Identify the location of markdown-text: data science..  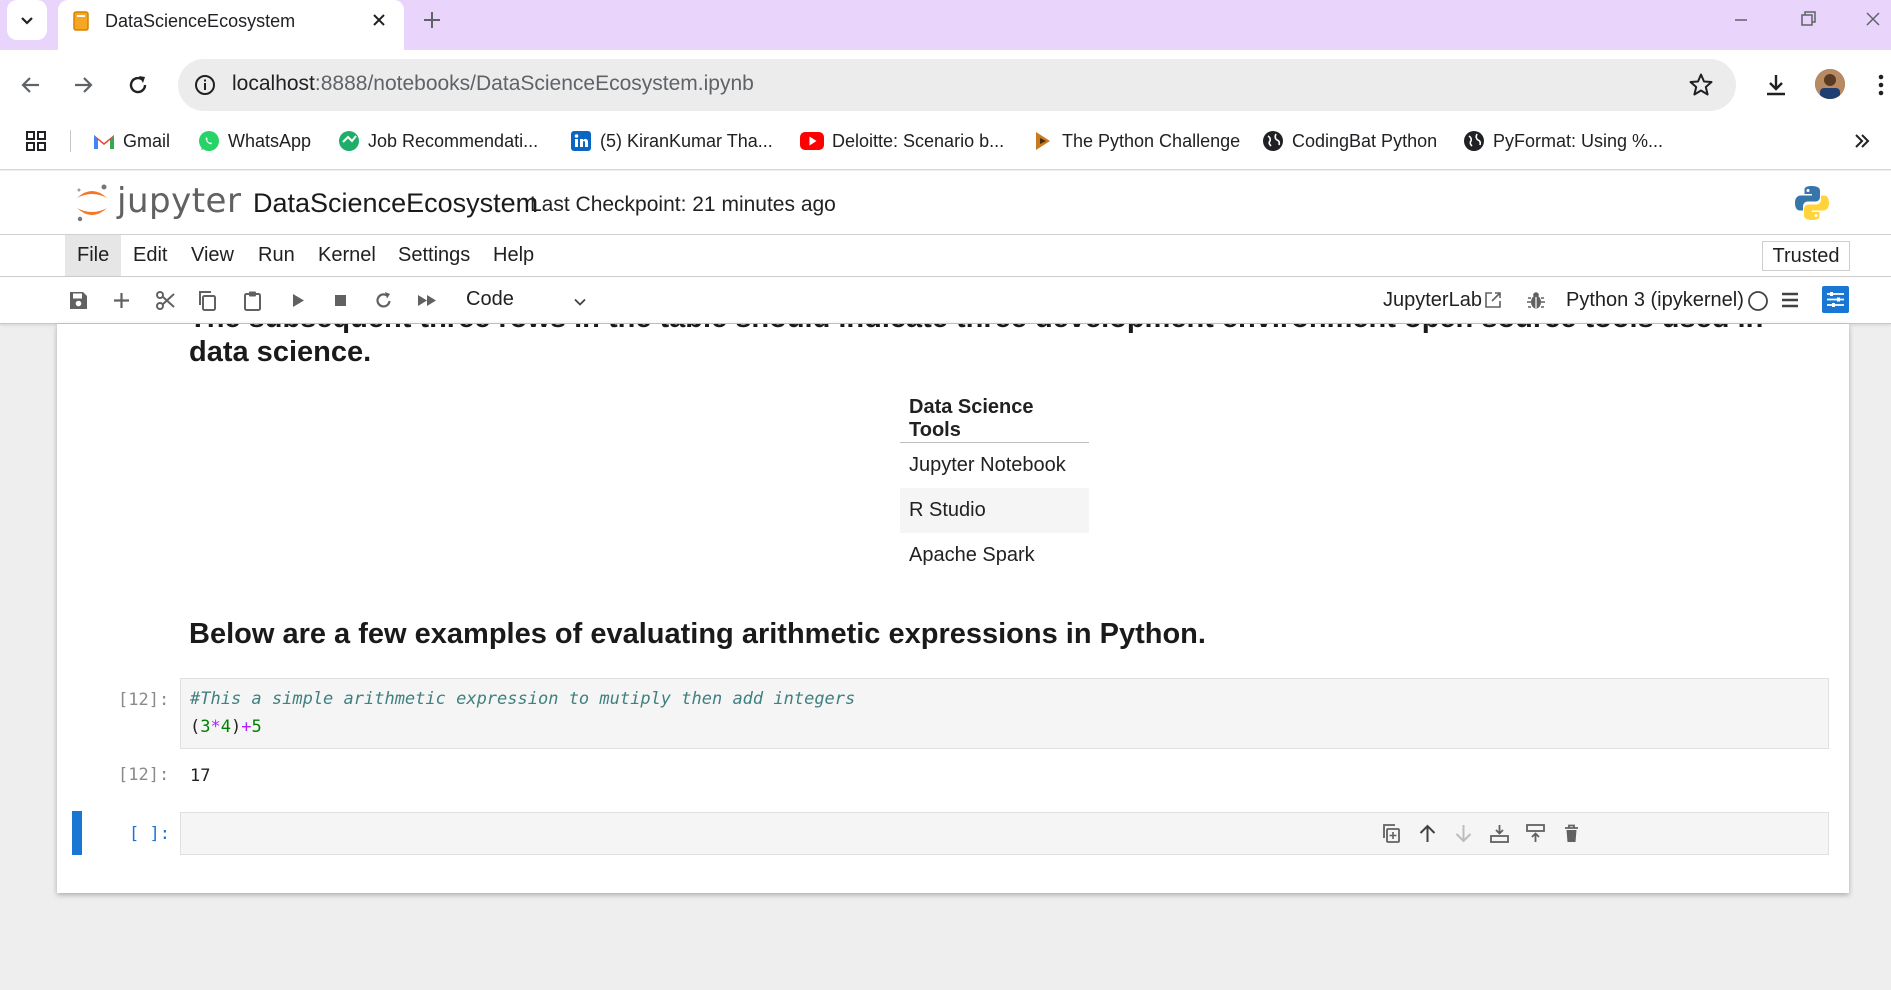
(280, 352).